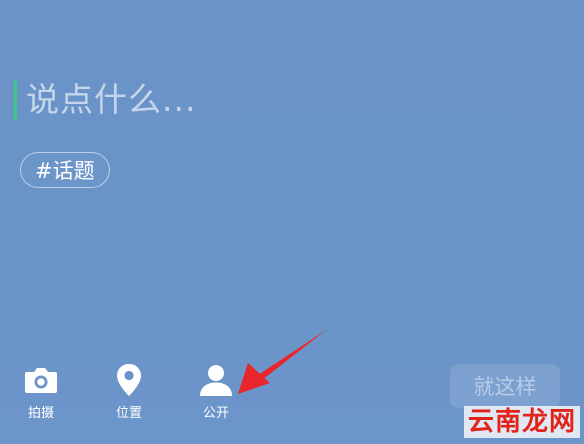 The width and height of the screenshot is (584, 444). I want to click on watermark-text: 云南龙网, so click(521, 422).